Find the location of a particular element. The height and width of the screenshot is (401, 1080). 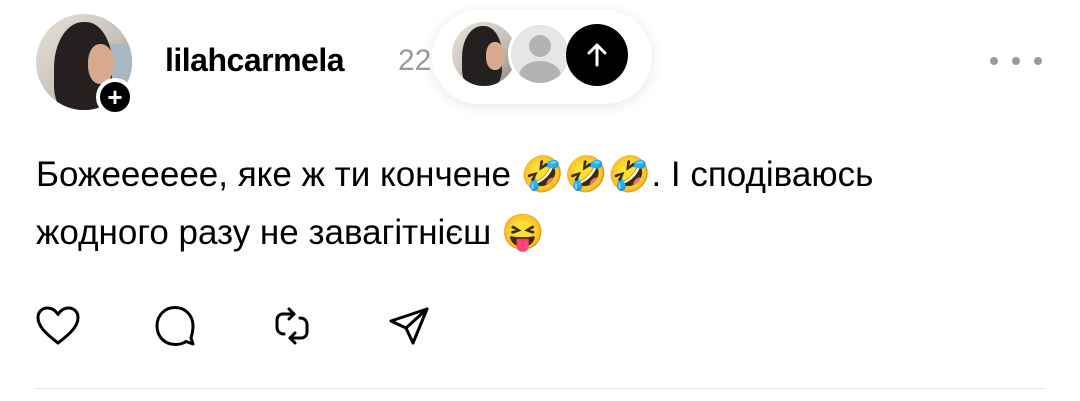

post-divider is located at coordinates (540, 388).